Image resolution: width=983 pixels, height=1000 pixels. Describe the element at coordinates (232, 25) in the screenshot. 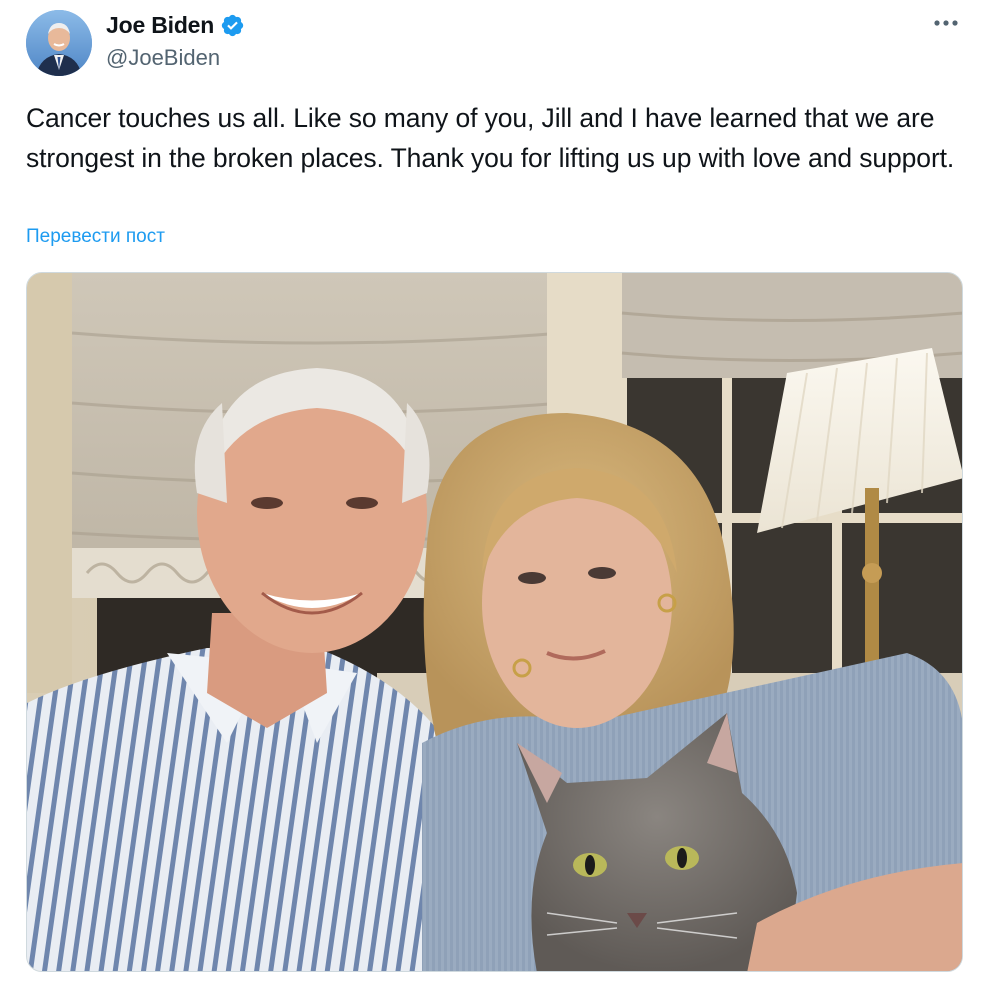

I see `verified-badge-icon` at that location.